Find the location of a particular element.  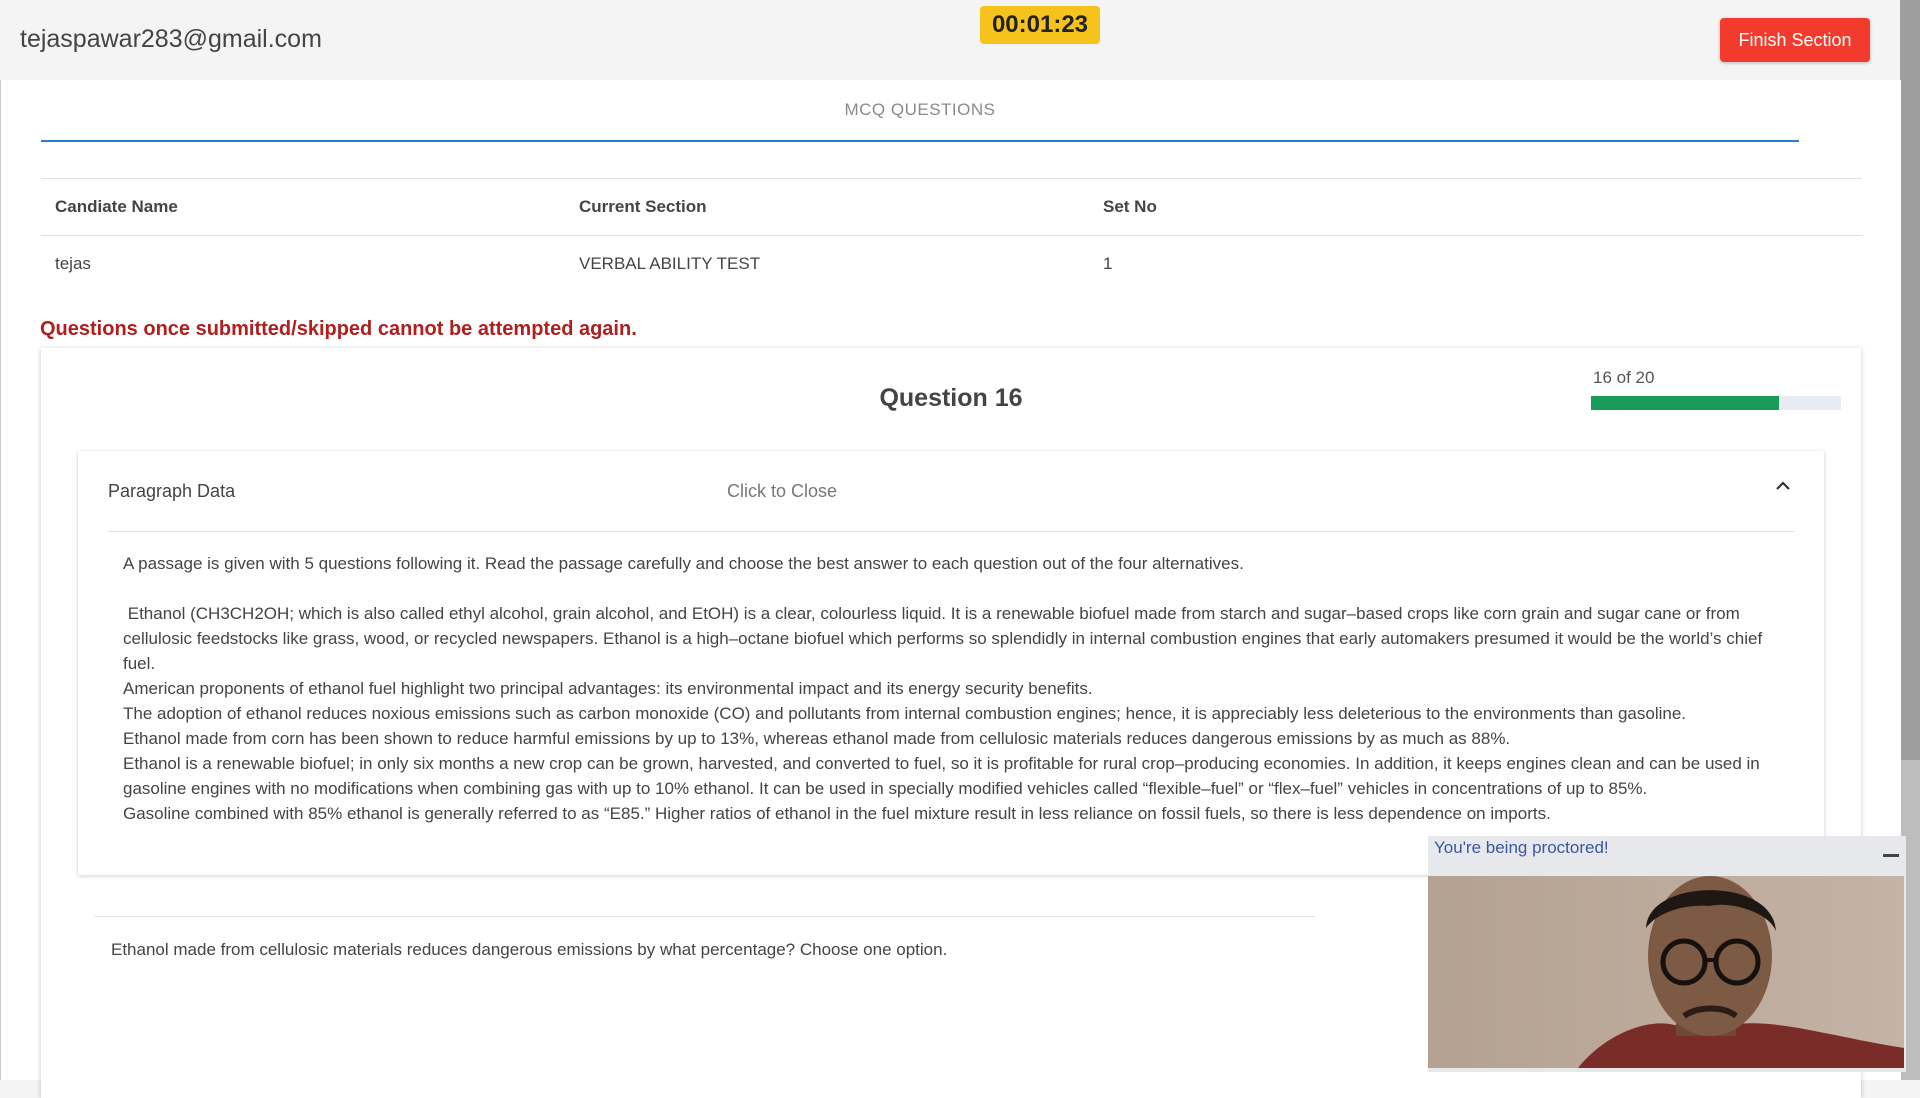

progress-bar-fill is located at coordinates (1685, 403).